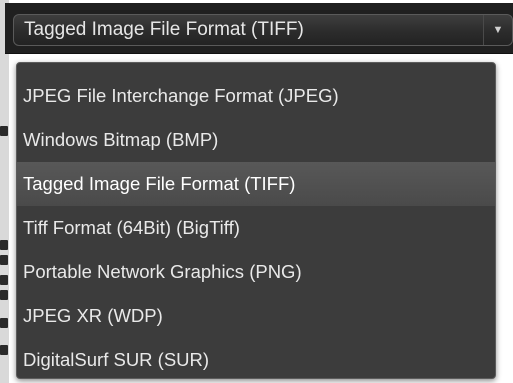 The height and width of the screenshot is (383, 513). What do you see at coordinates (121, 139) in the screenshot?
I see `option-label: Windows Bitmap (BMP)` at bounding box center [121, 139].